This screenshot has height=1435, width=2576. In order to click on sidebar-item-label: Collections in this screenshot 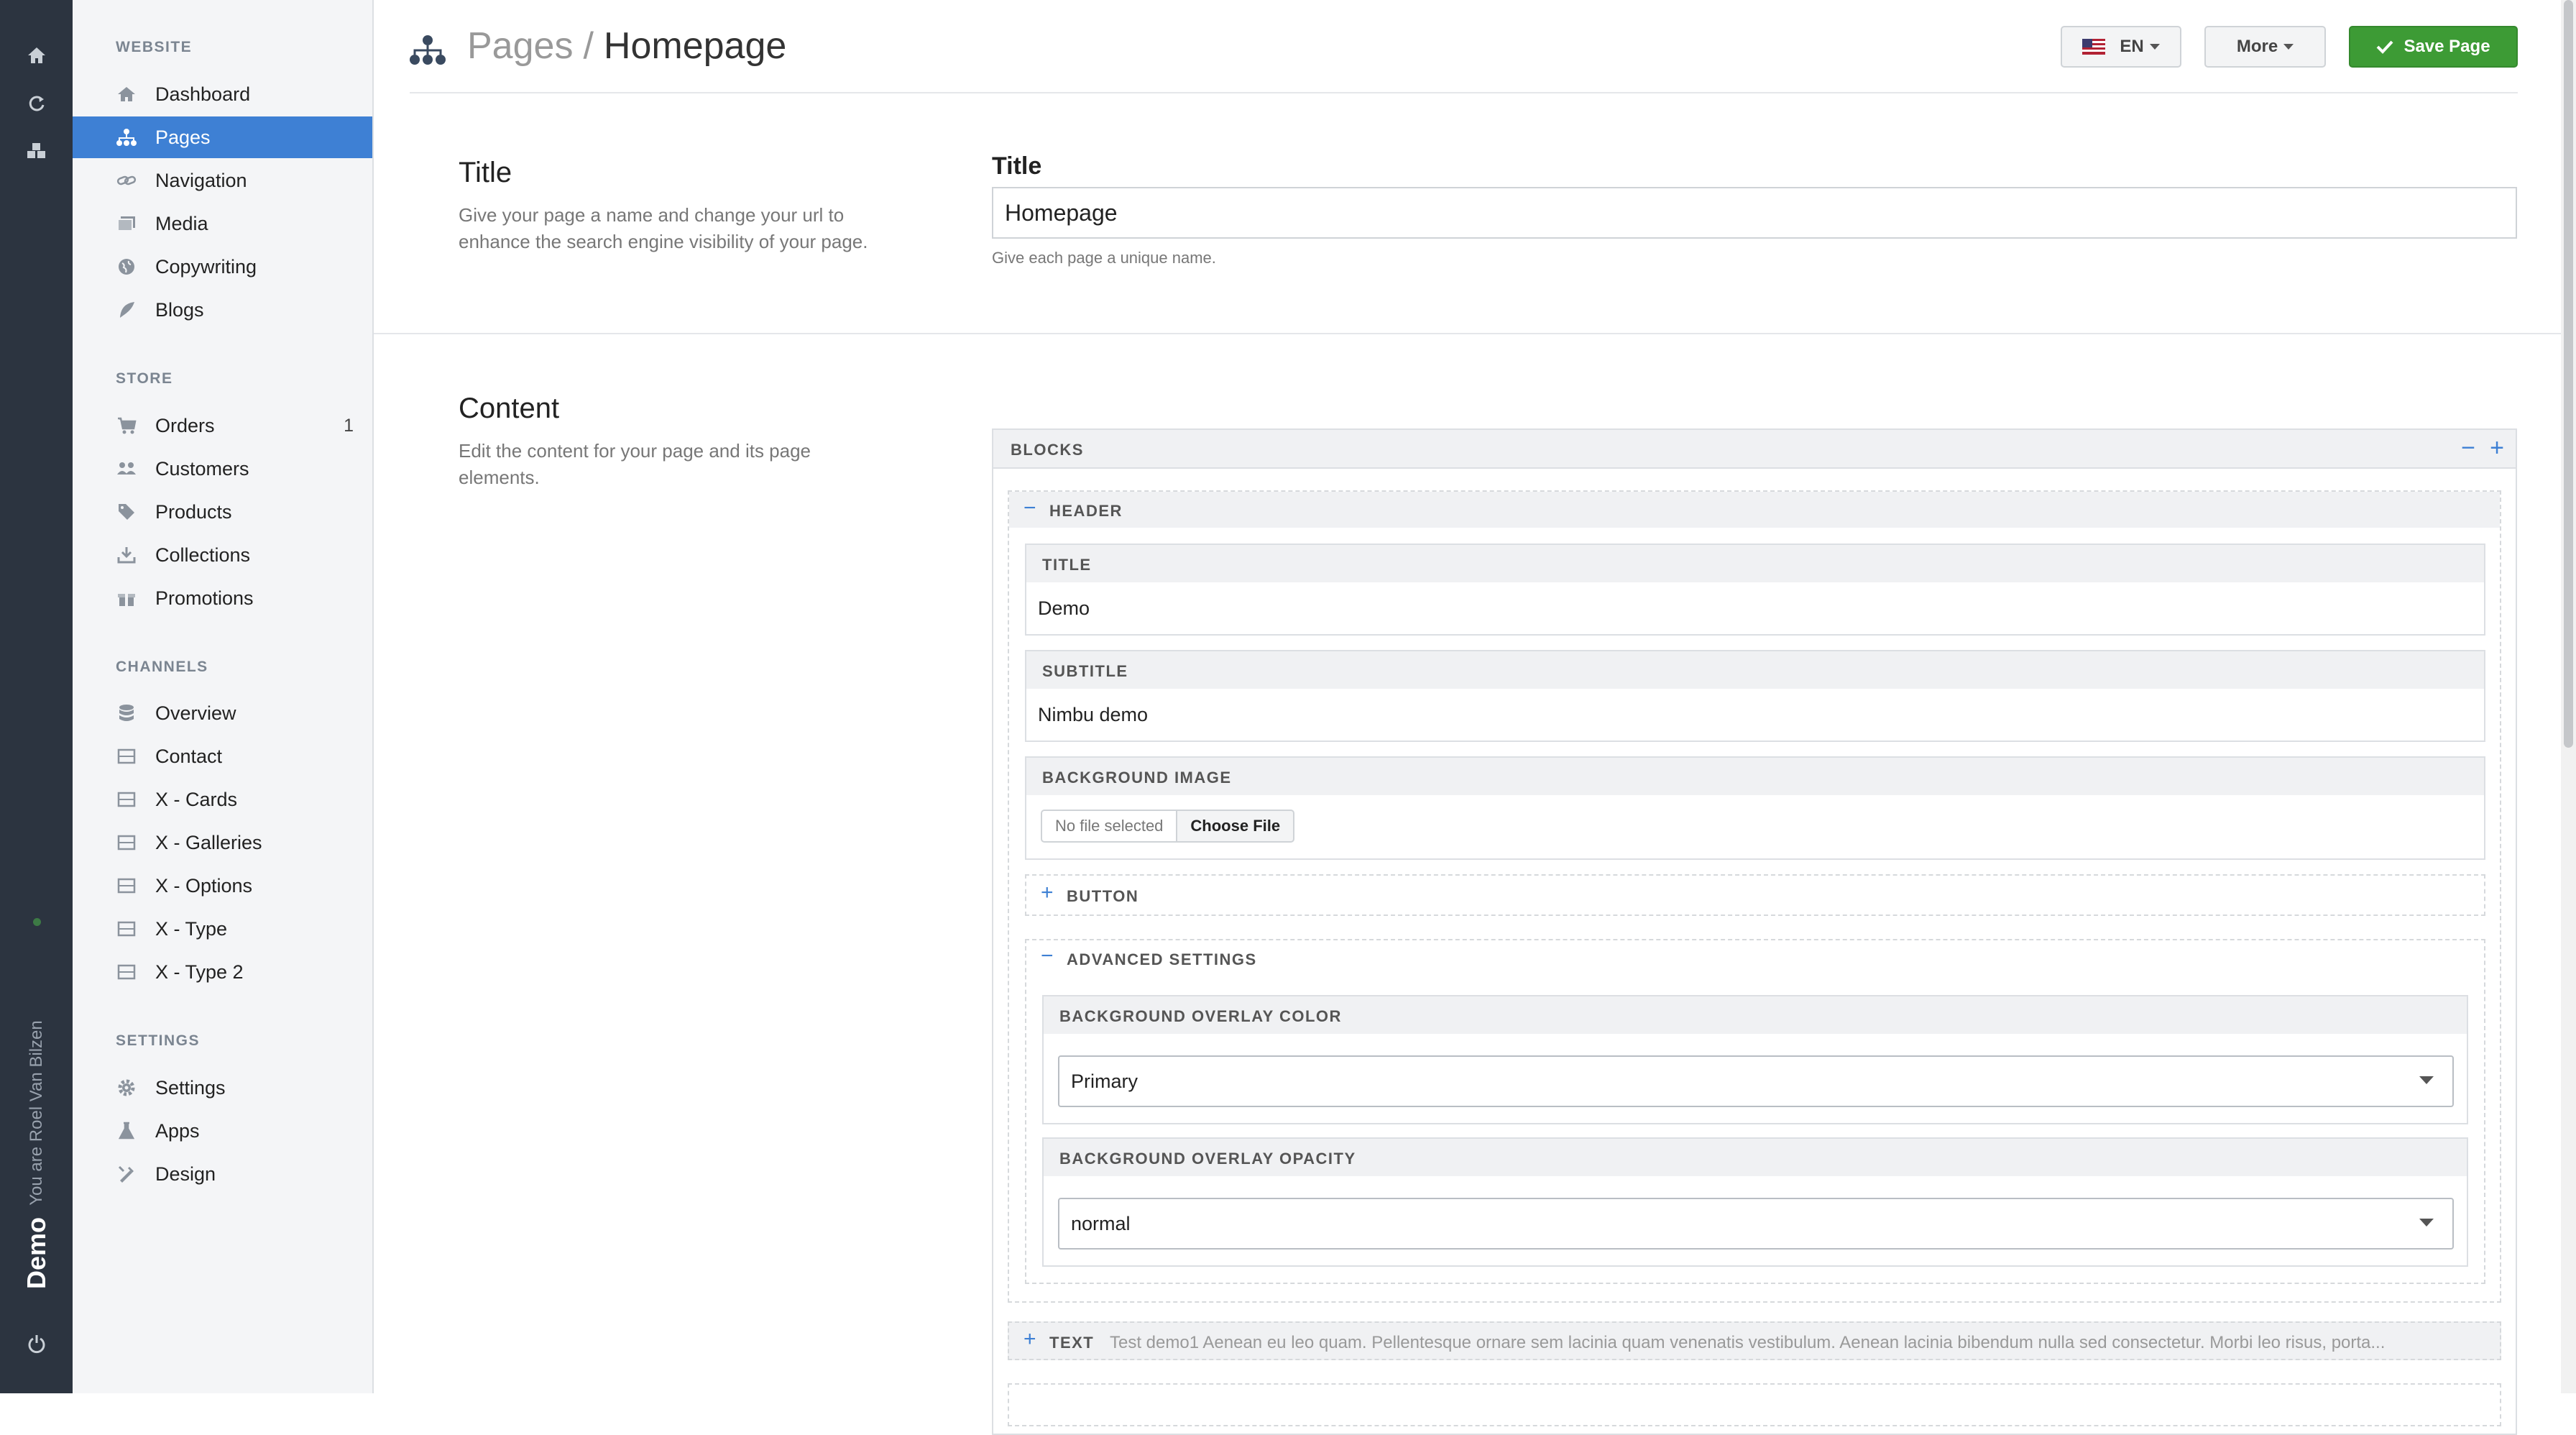, I will do `click(203, 555)`.